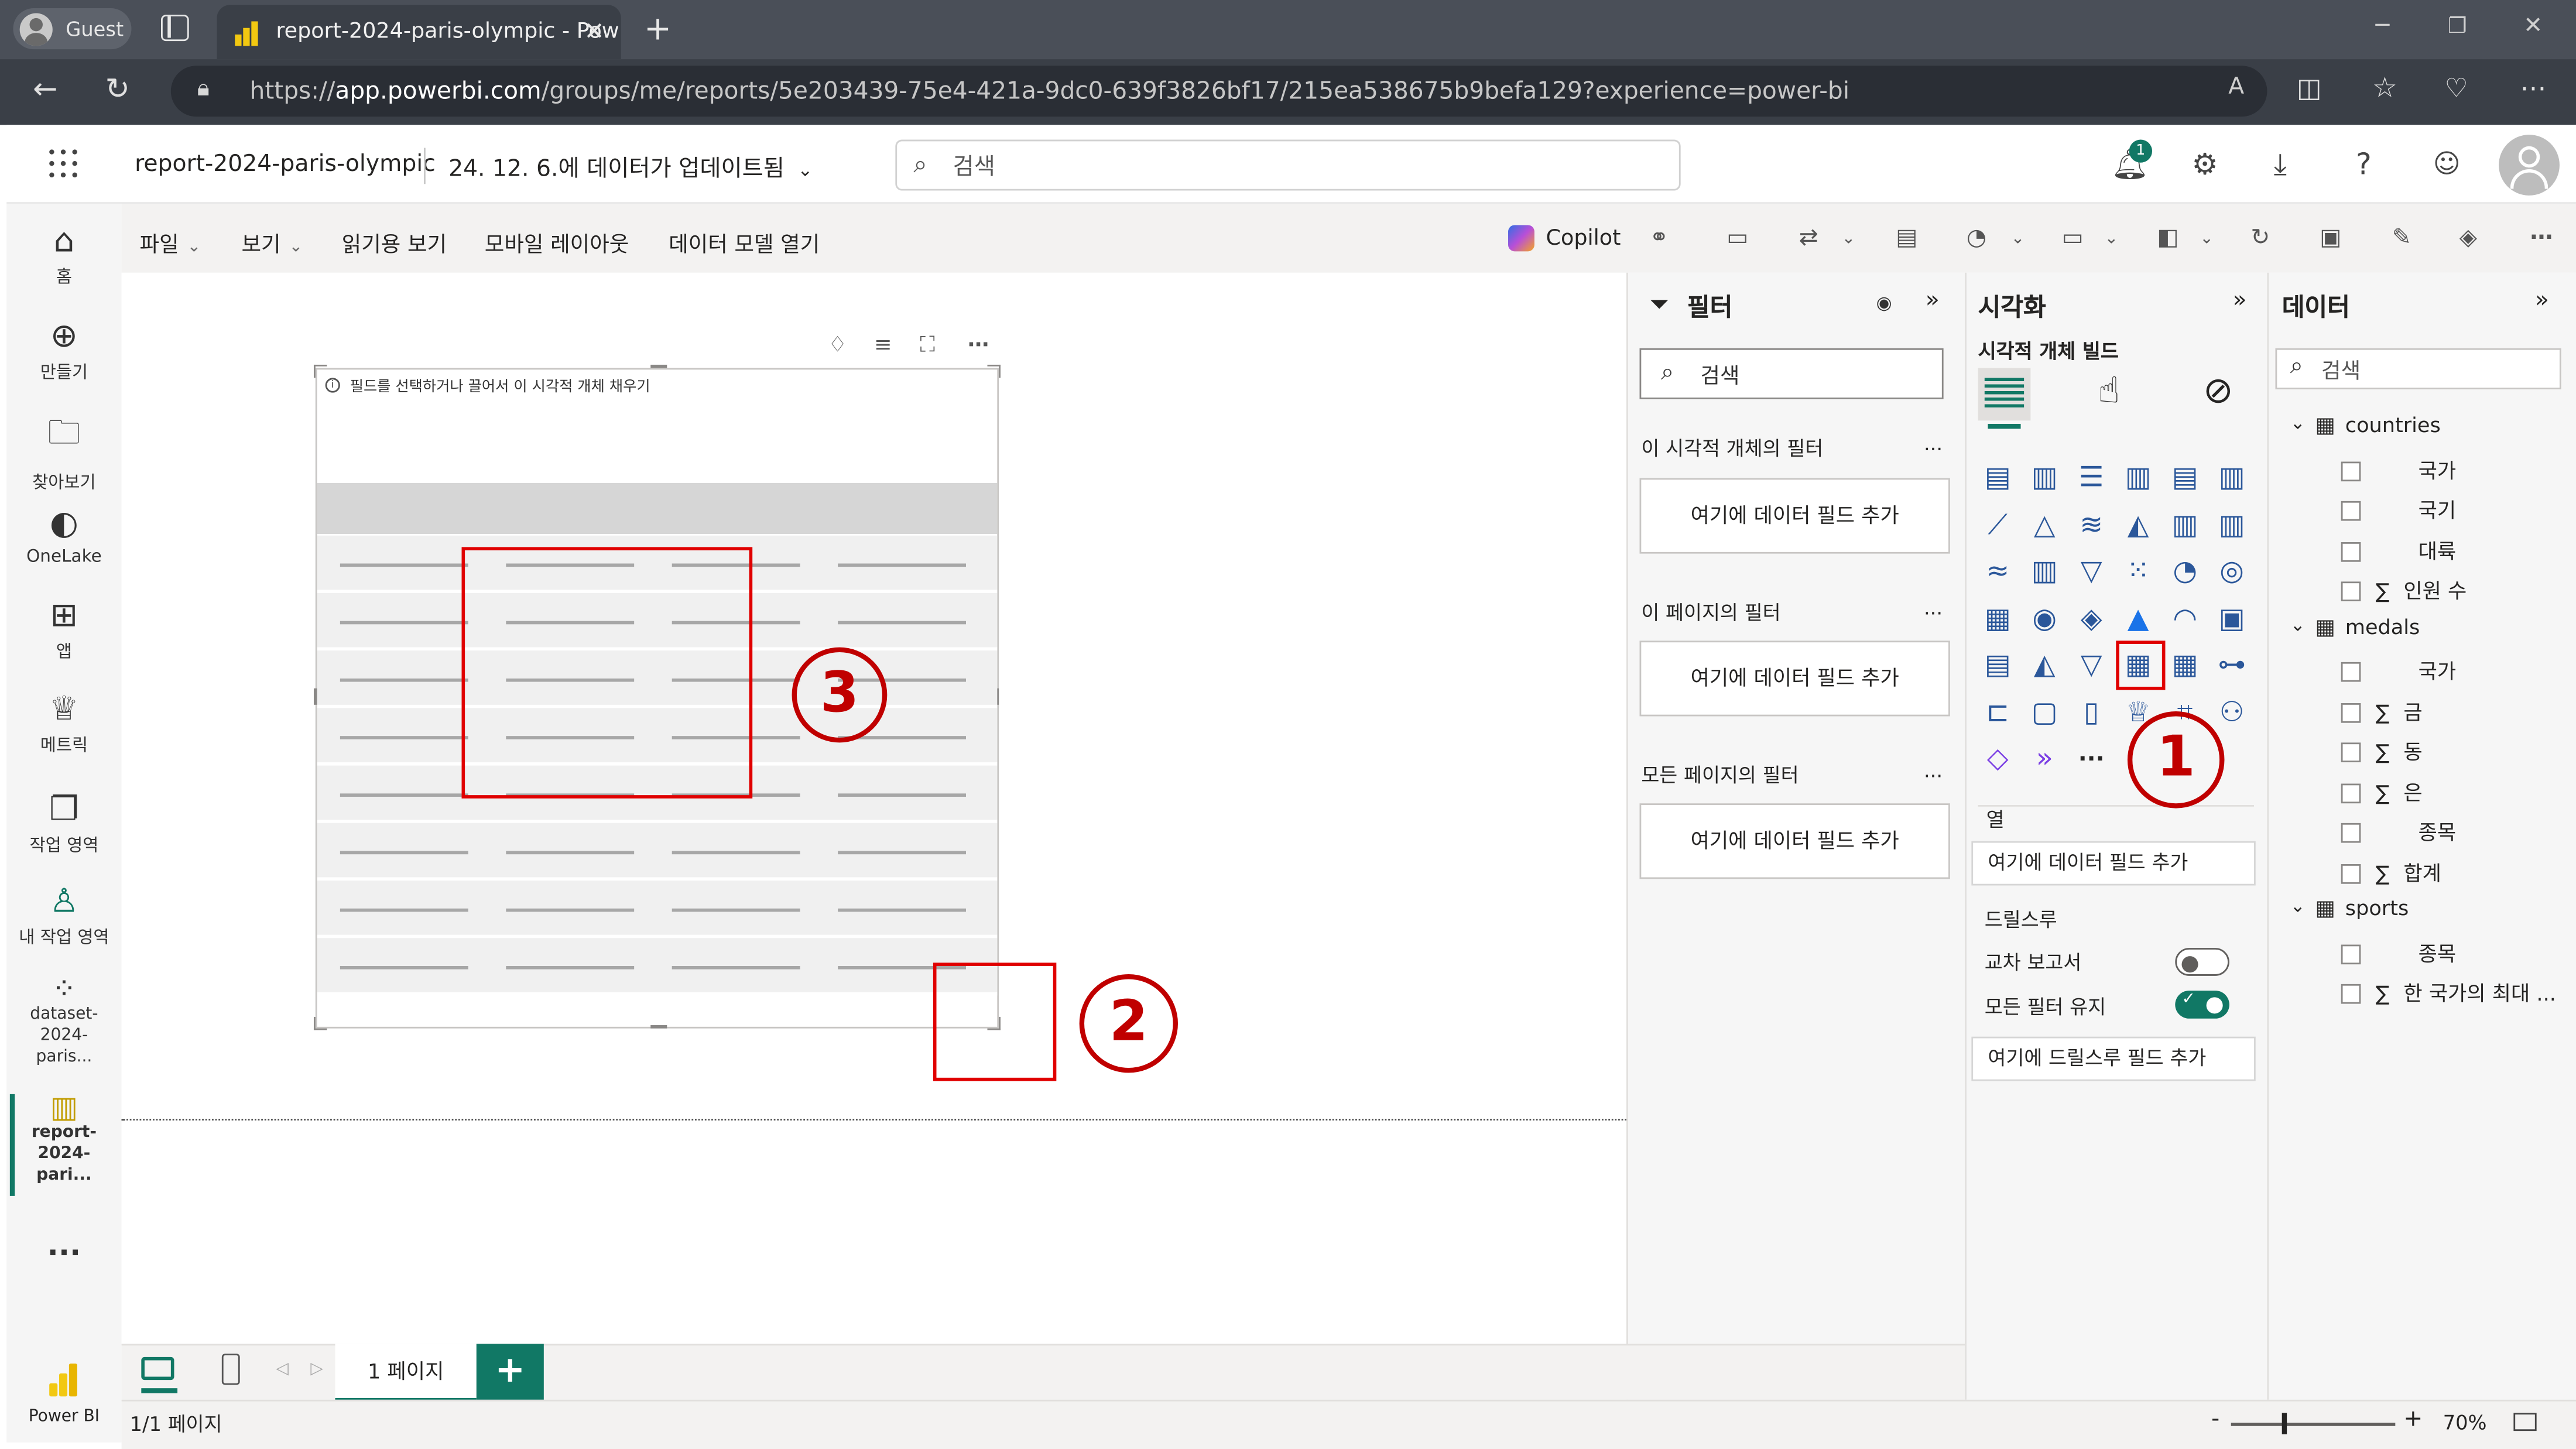  Describe the element at coordinates (2185, 478) in the screenshot. I see `100-bar-chart-icon: ▤` at that location.